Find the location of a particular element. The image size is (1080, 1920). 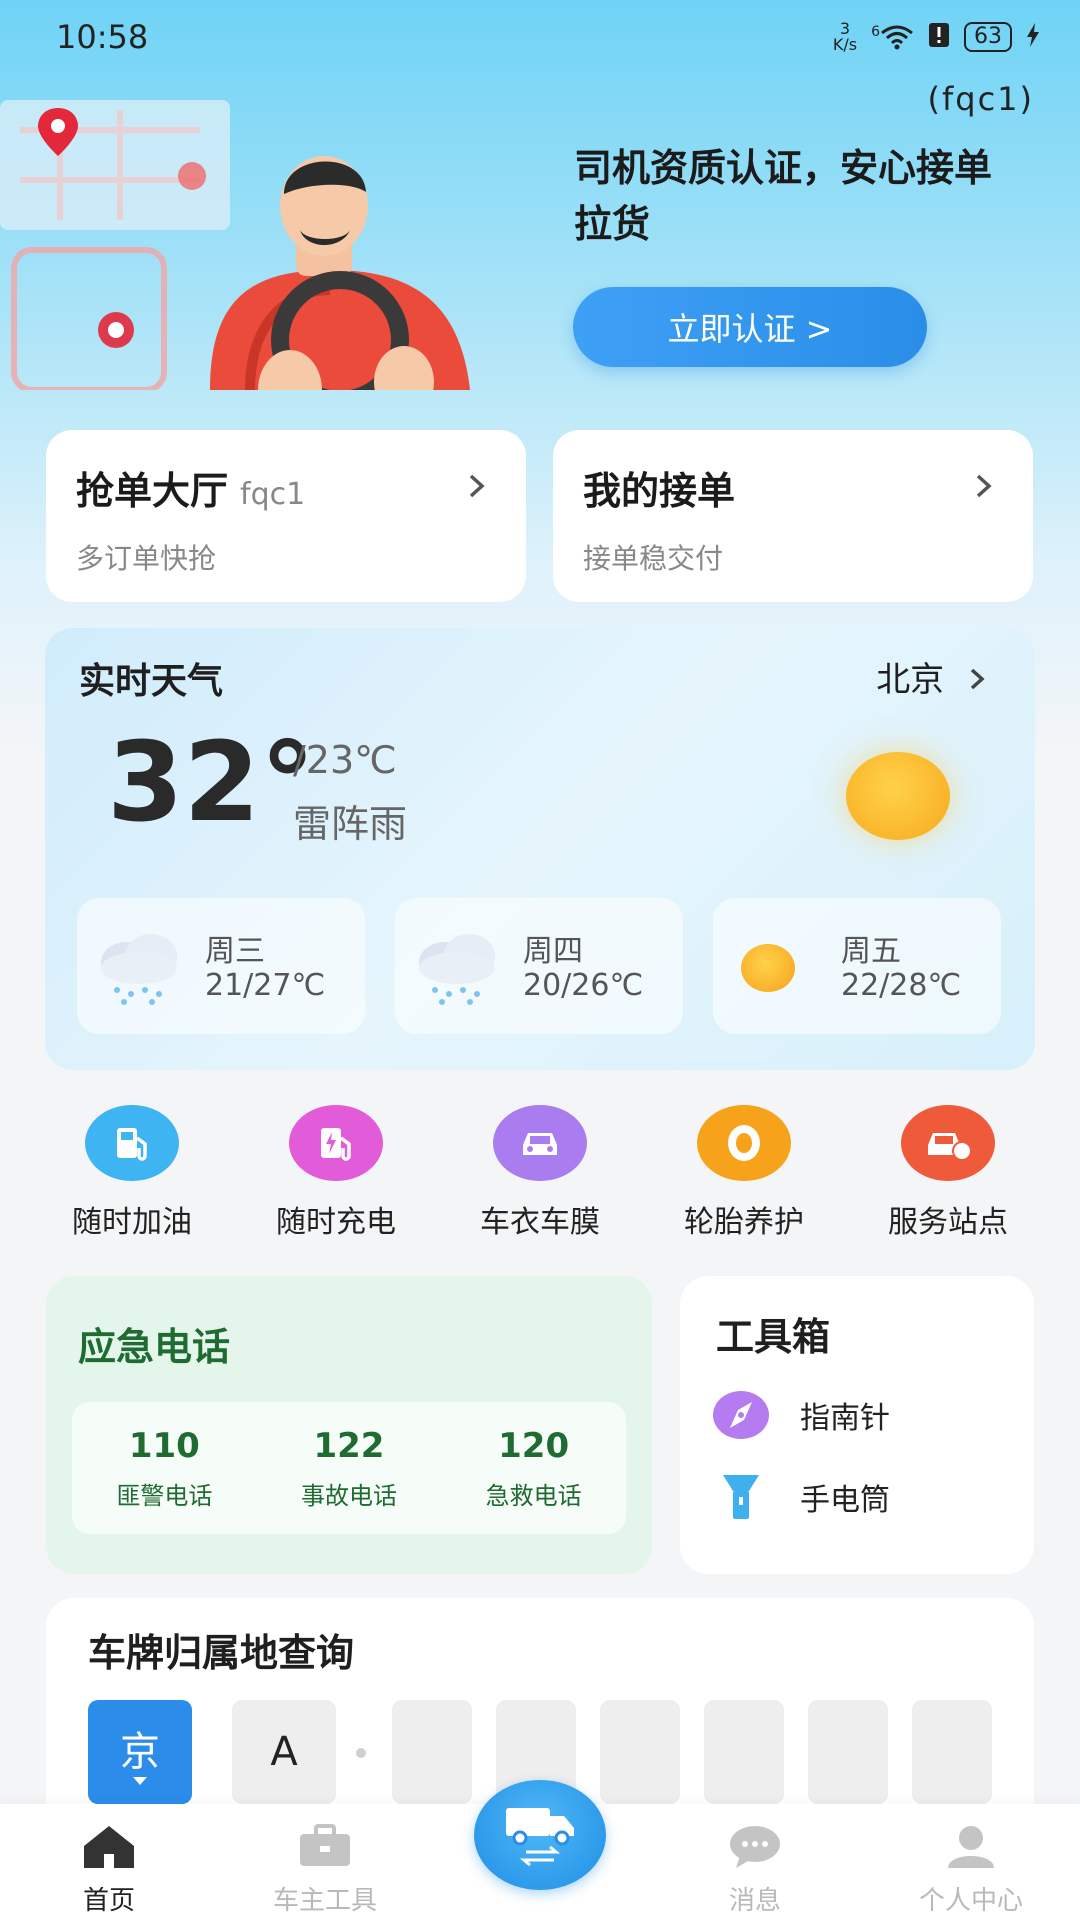

tire-icon is located at coordinates (744, 1143).